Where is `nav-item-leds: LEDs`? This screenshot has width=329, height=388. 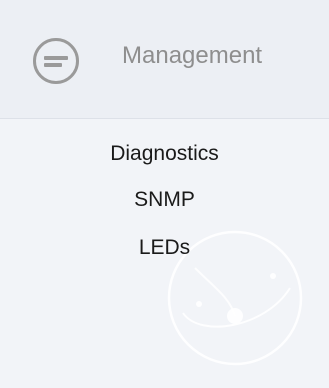 nav-item-leds: LEDs is located at coordinates (164, 248).